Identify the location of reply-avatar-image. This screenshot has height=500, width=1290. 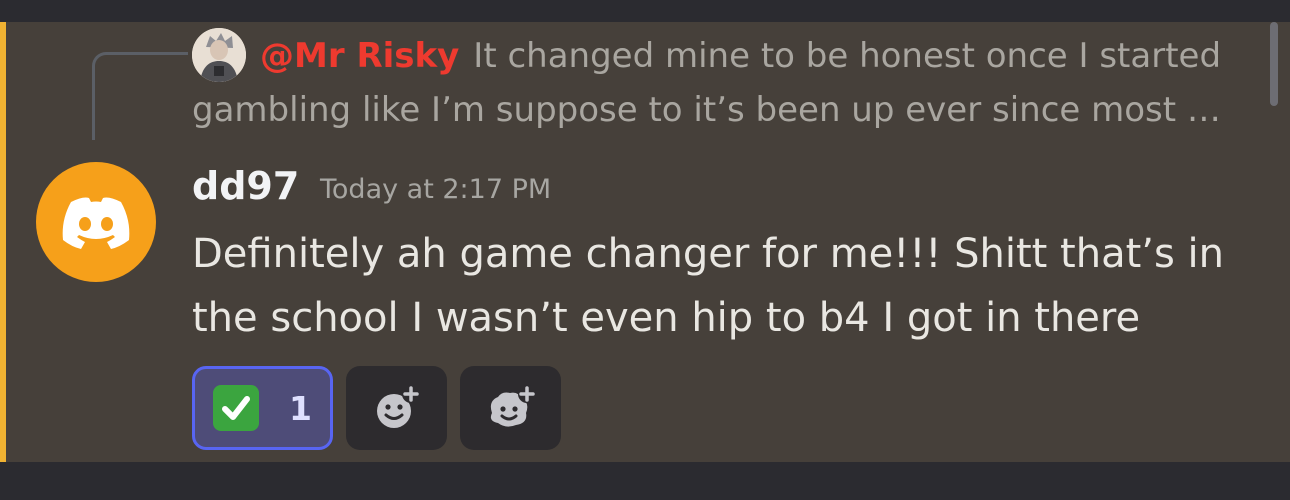
(219, 55).